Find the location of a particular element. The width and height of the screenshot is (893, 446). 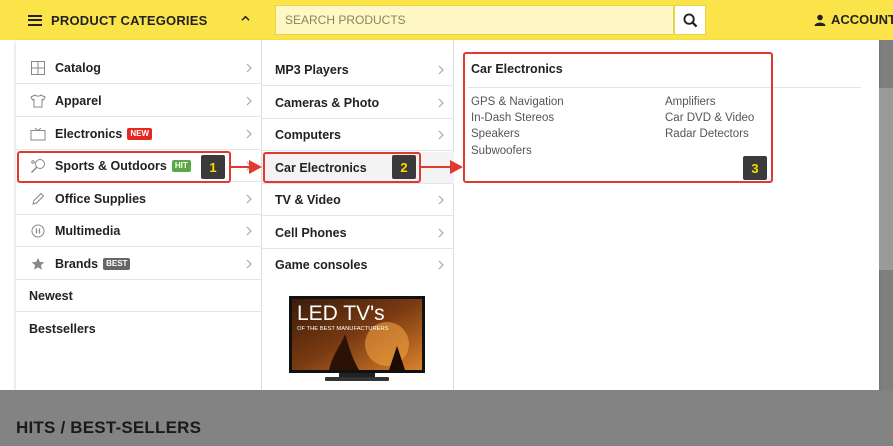

category-label: Catalog is located at coordinates (78, 67).